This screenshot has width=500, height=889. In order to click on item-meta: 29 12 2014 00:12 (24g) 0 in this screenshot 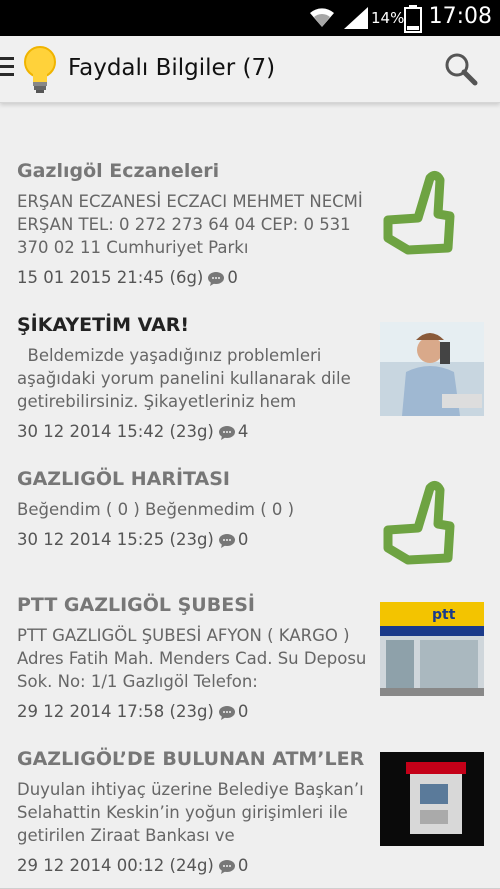, I will do `click(132, 865)`.